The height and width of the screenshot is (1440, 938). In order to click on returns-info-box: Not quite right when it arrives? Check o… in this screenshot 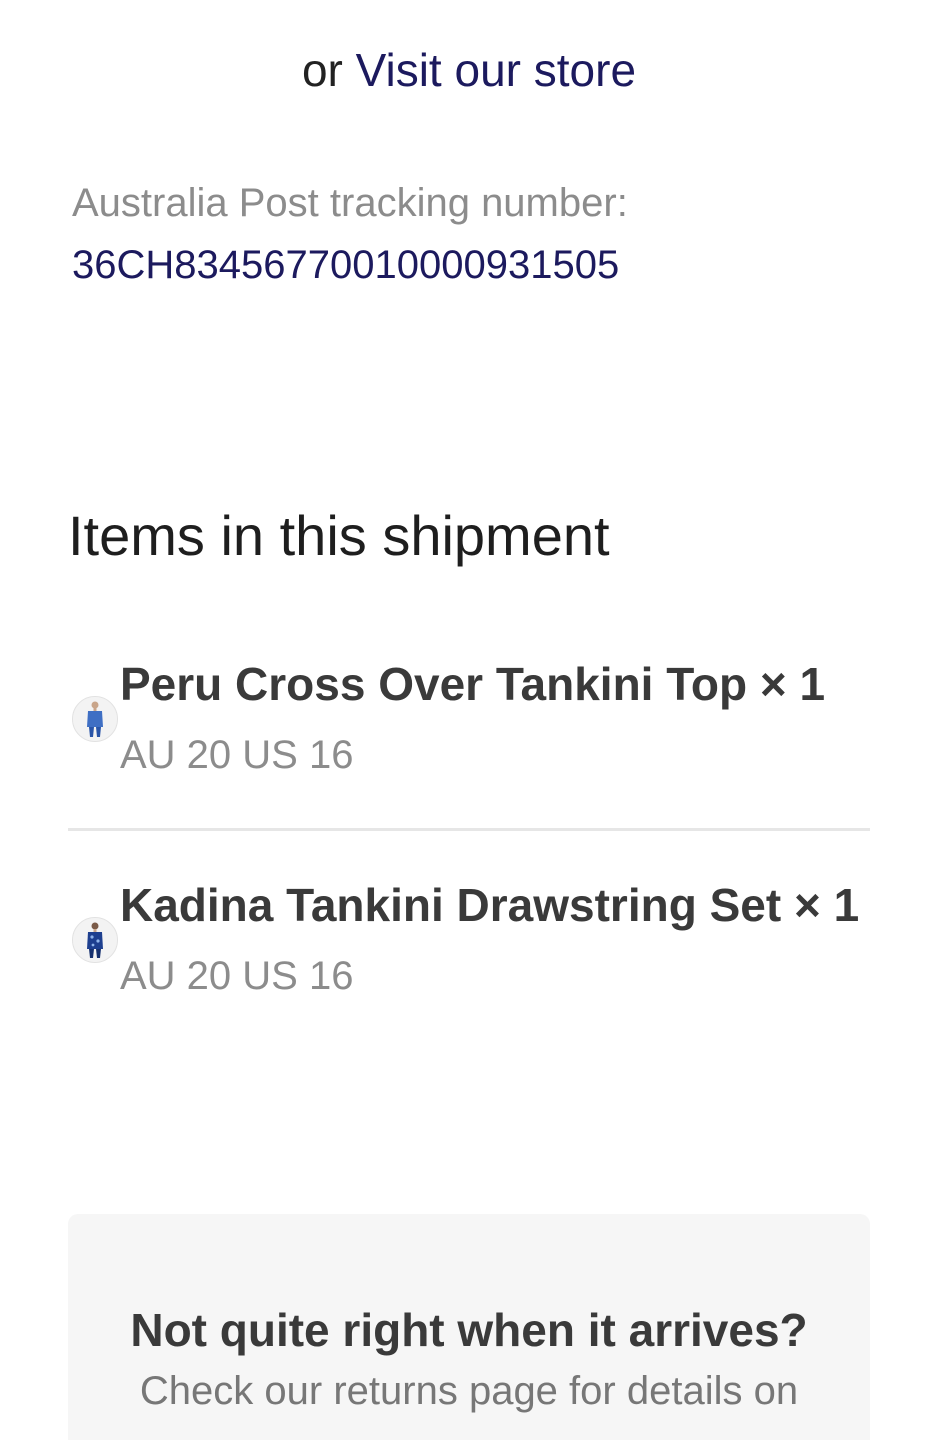, I will do `click(469, 1327)`.